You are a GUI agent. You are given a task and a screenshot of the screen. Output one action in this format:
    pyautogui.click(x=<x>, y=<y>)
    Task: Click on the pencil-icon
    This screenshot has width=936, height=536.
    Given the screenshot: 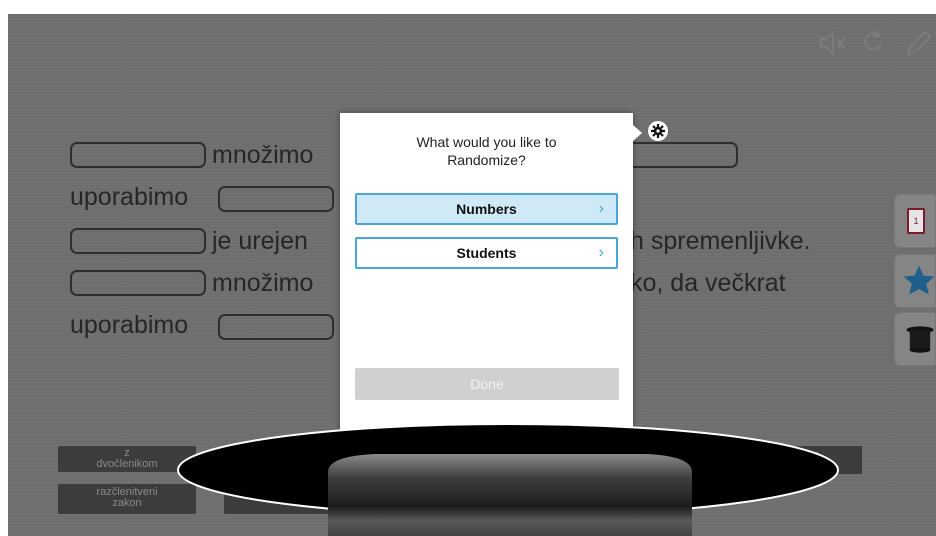 What is the action you would take?
    pyautogui.click(x=917, y=43)
    